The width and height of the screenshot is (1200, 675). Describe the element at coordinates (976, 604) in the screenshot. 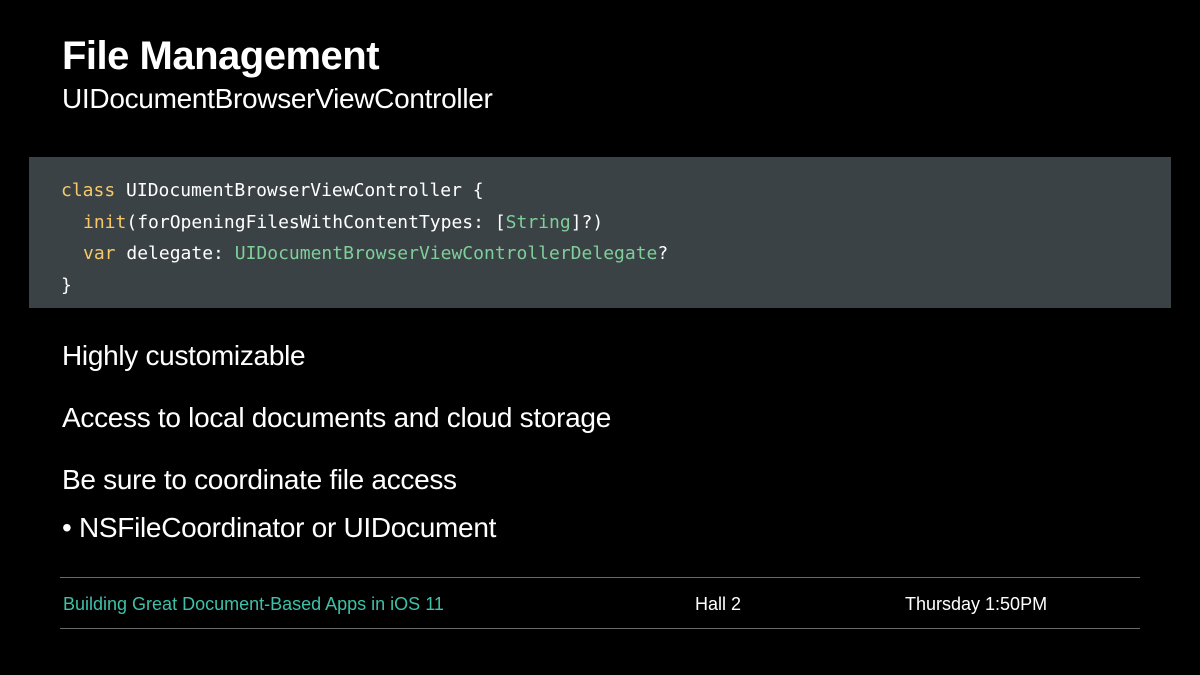

I see `footer-time: Thursday 1:50PM` at that location.